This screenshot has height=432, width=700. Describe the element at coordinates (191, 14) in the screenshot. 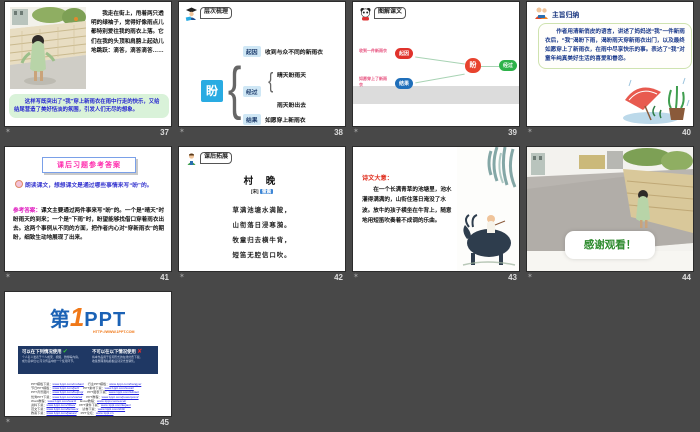

I see `scholar-icon` at that location.